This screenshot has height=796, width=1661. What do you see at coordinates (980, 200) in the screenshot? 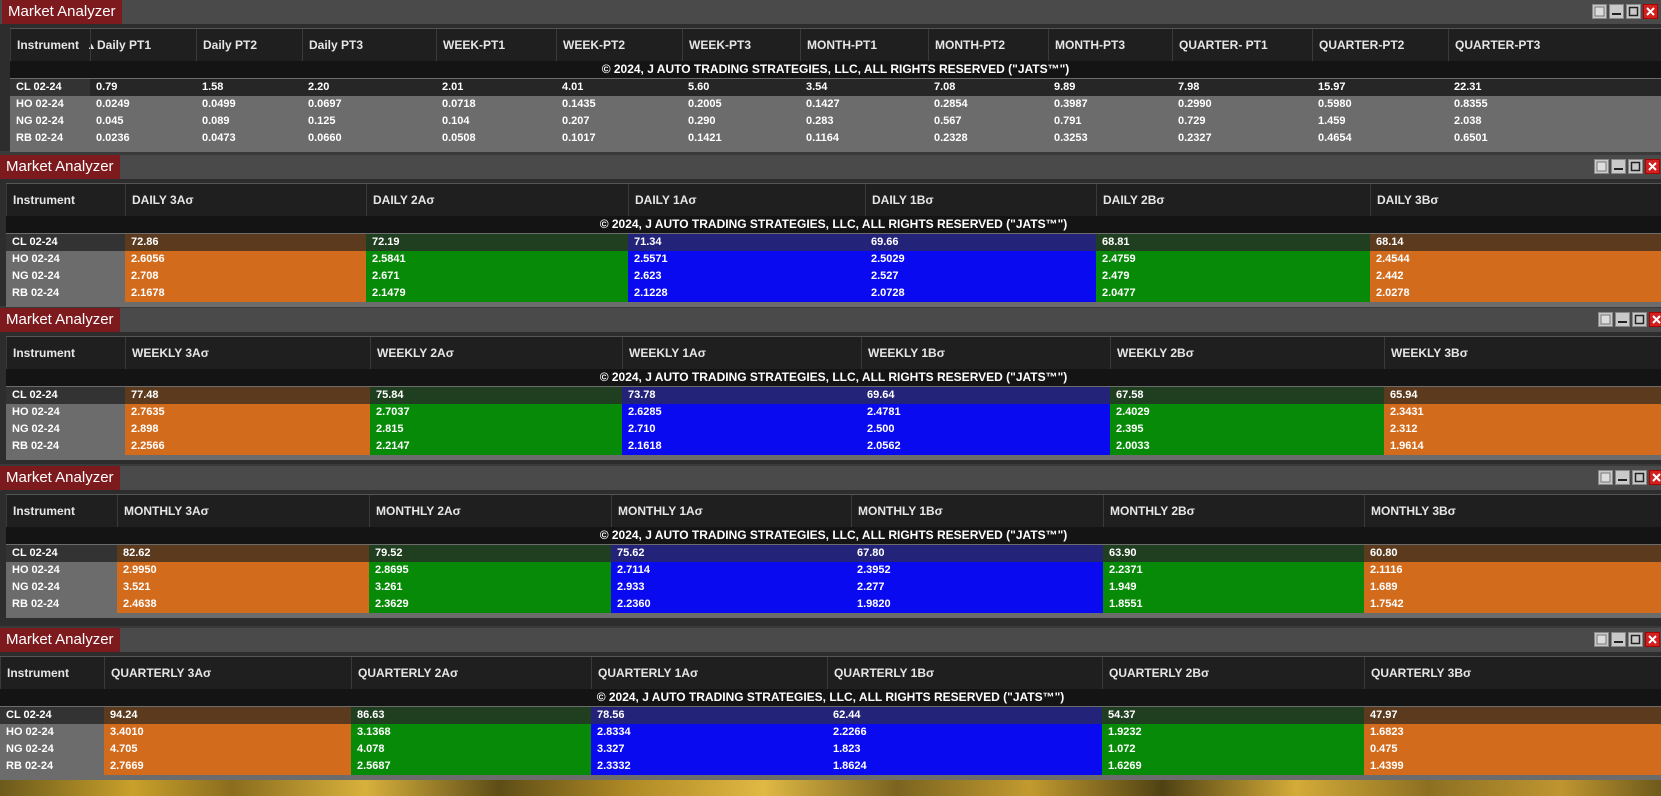
I see `column-header: DAILY 1Bσ` at bounding box center [980, 200].